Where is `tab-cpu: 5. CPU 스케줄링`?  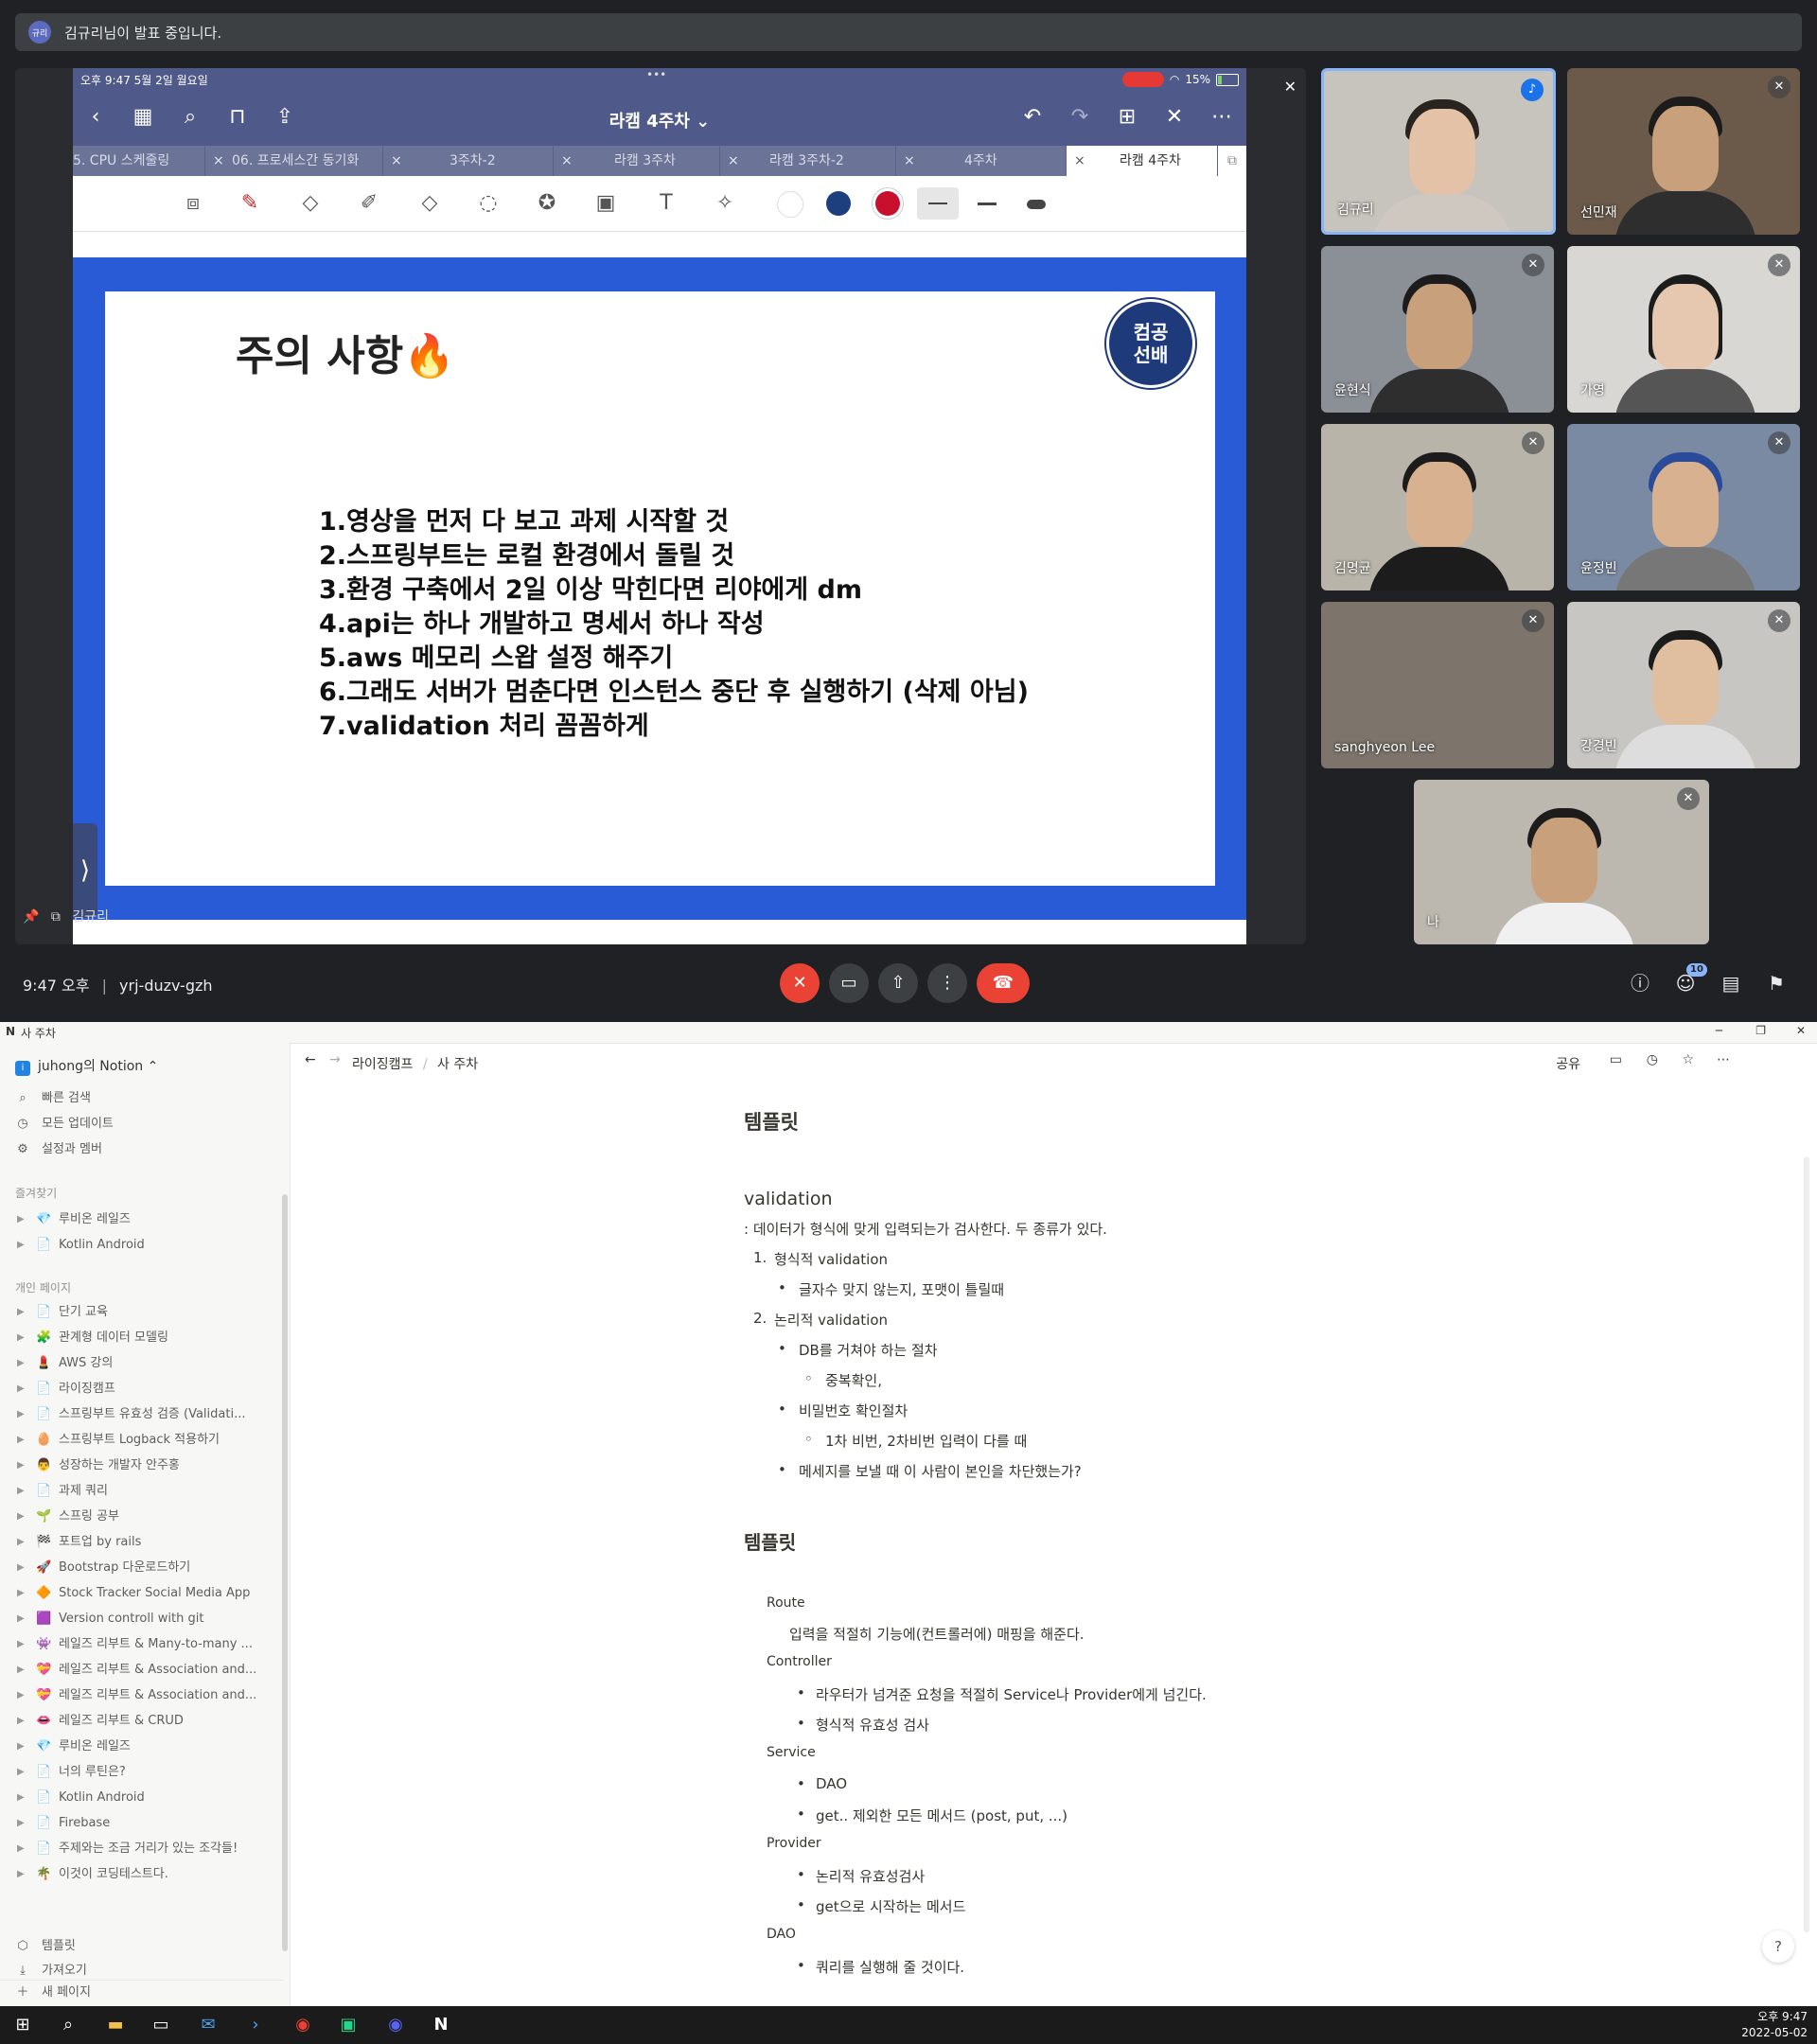
tab-cpu: 5. CPU 스케줄링 is located at coordinates (139, 161).